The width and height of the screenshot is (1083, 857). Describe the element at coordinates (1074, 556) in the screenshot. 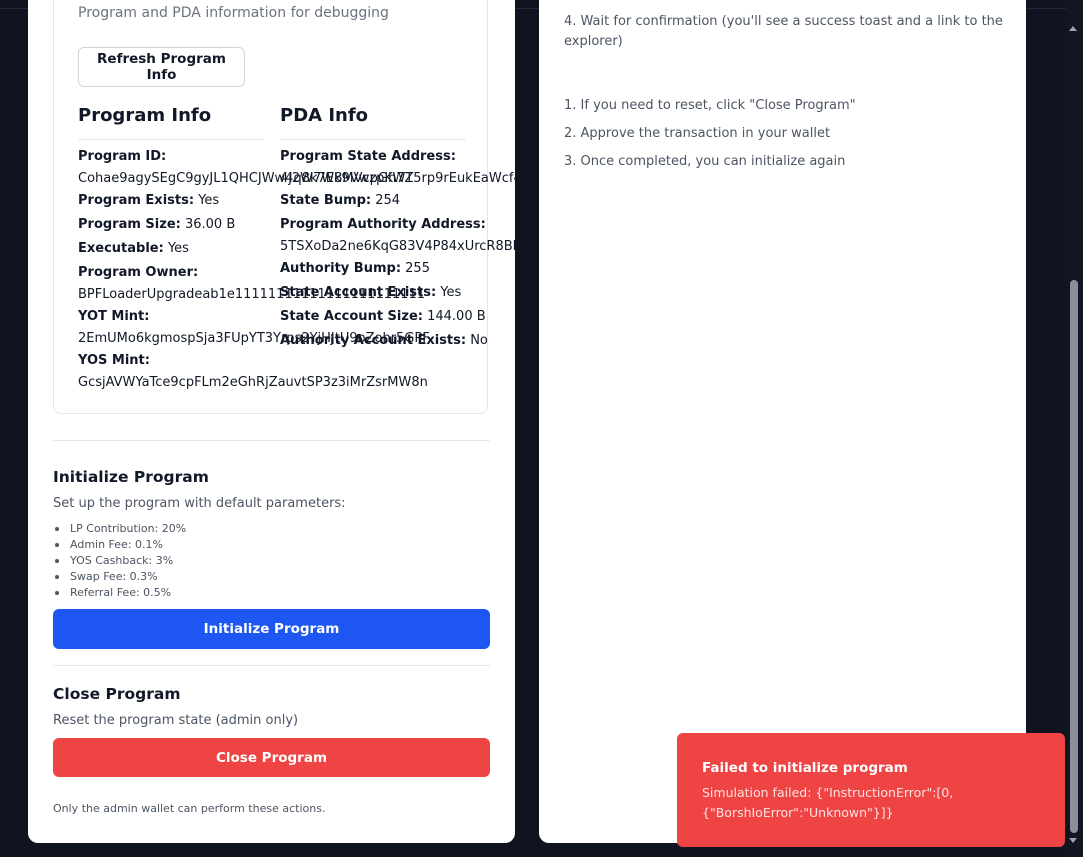

I see `scrollbar-thumb` at that location.